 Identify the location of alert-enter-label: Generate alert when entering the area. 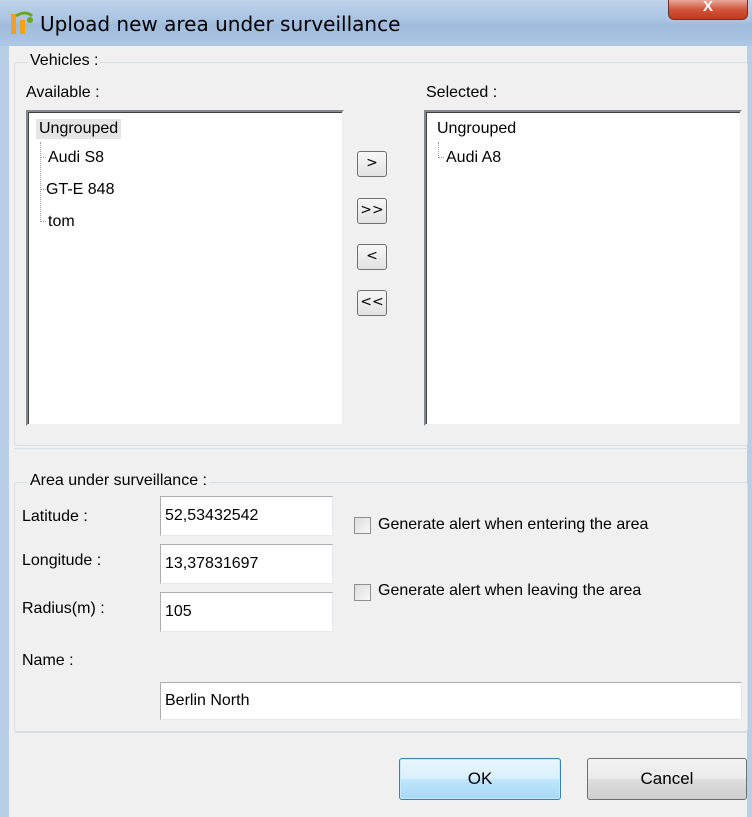
(513, 525).